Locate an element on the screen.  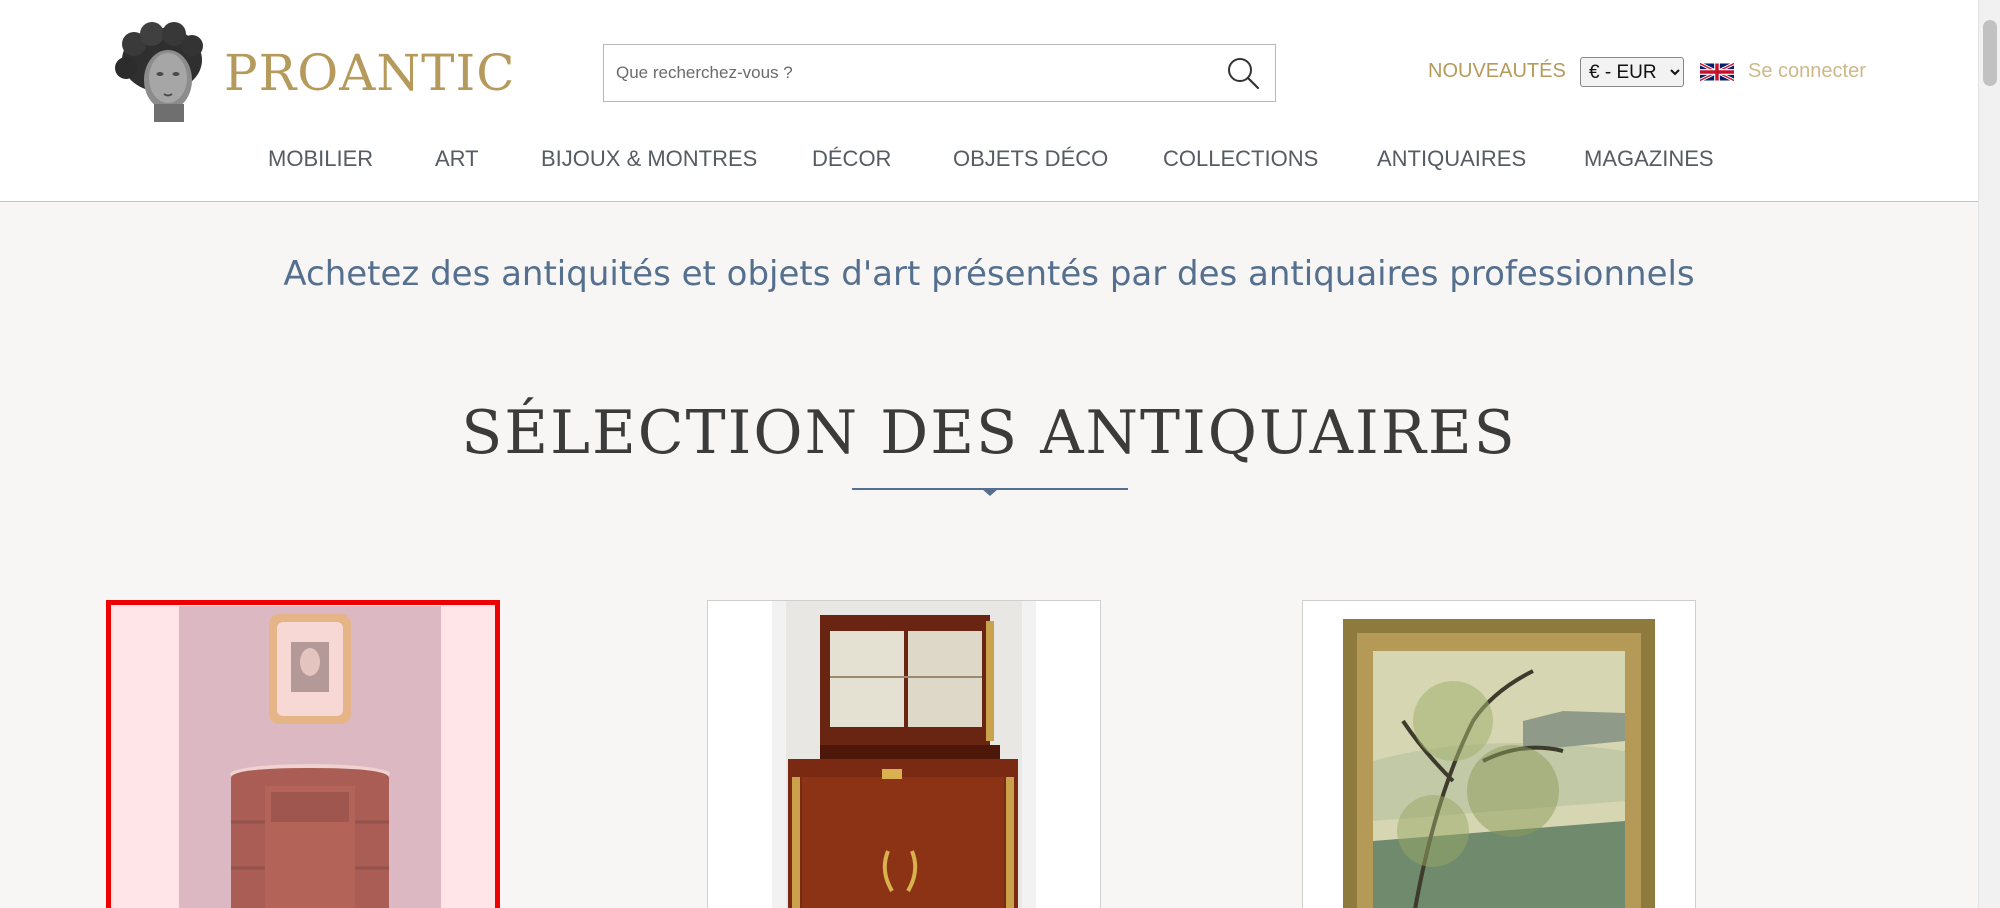
section-title: SÉLECTION DES ANTIQUAIRES is located at coordinates (989, 433).